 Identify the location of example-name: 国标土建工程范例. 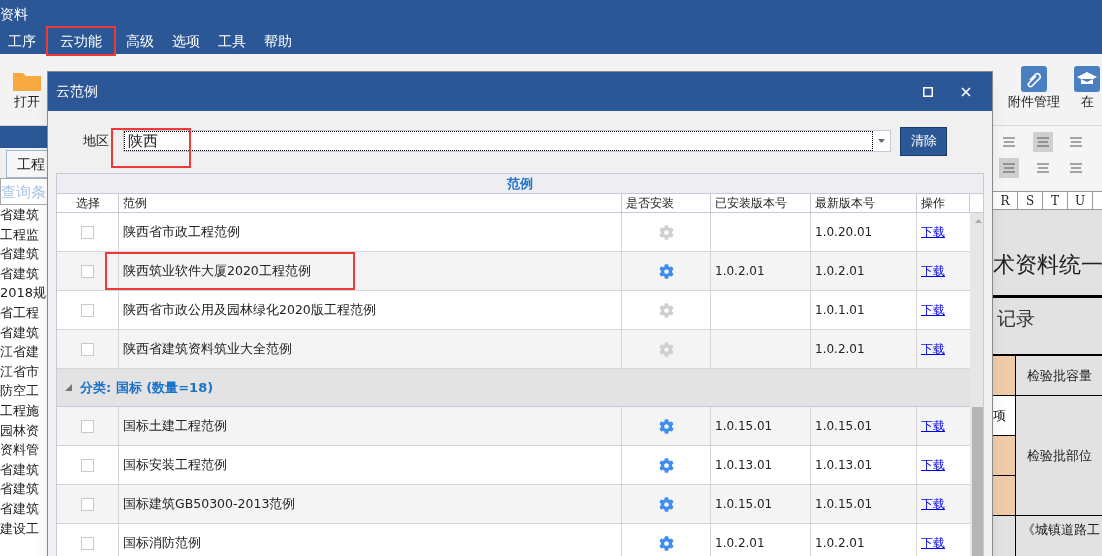
(175, 425).